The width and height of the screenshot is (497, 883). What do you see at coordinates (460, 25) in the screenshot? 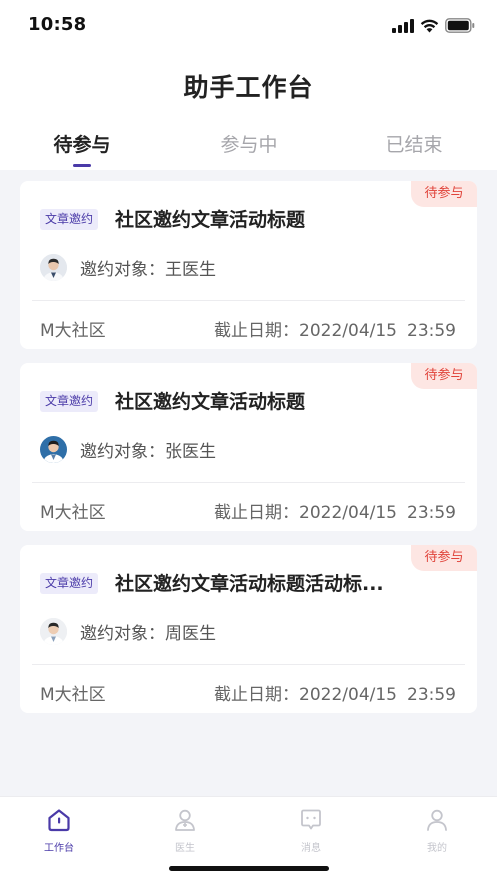
I see `battery-icon` at bounding box center [460, 25].